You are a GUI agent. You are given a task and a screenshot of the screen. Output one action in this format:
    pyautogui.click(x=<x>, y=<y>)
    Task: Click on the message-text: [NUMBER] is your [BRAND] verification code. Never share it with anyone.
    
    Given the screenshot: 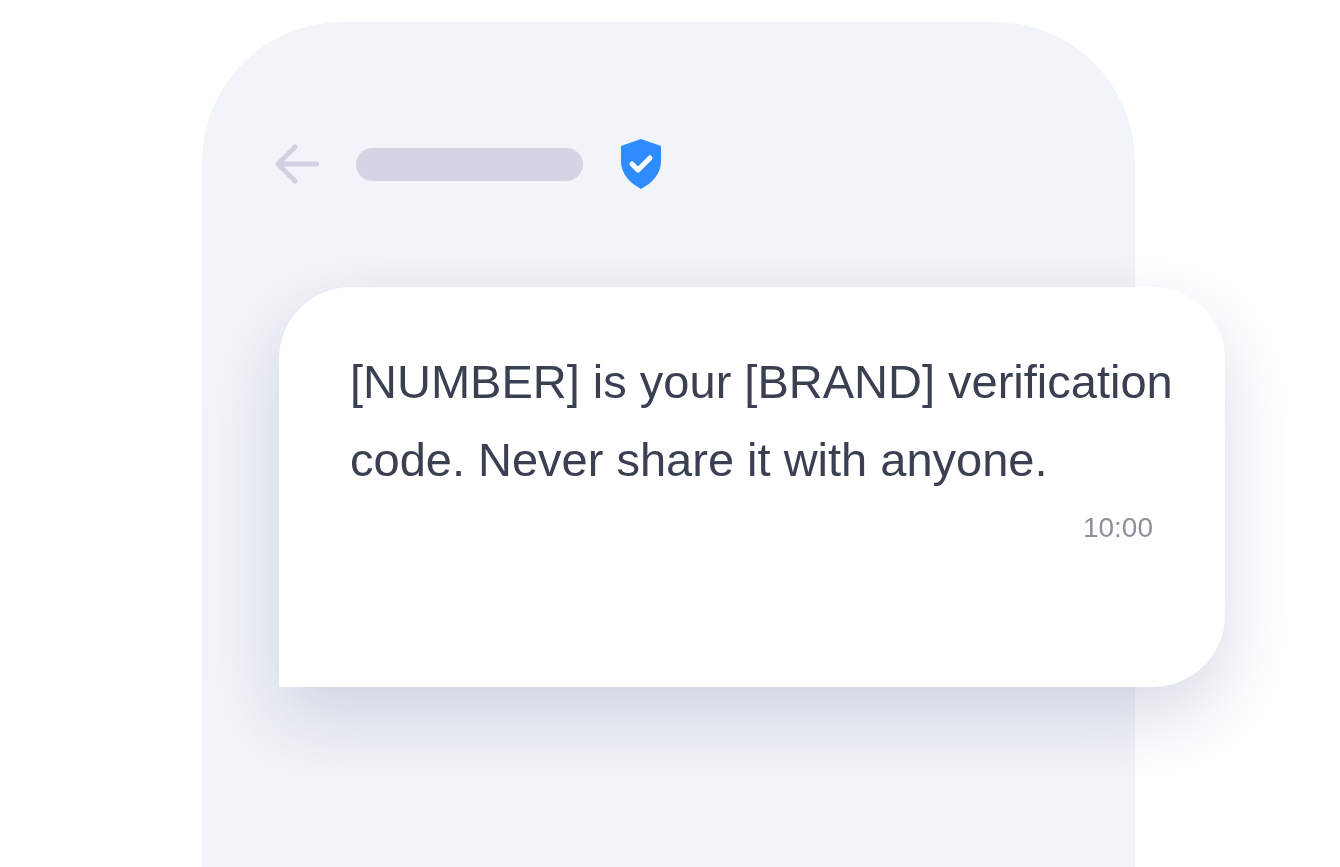 What is the action you would take?
    pyautogui.click(x=762, y=421)
    